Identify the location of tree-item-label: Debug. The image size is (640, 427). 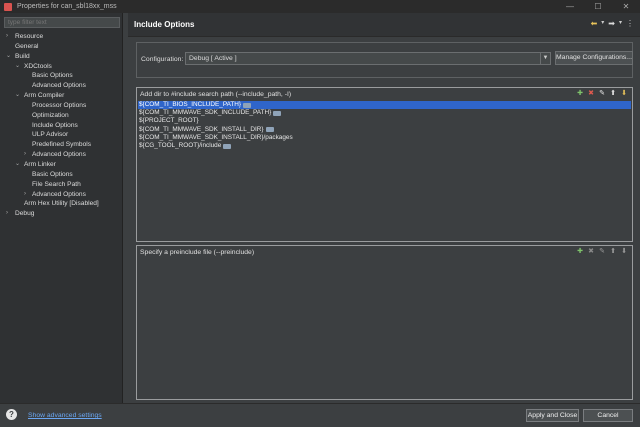
(25, 214).